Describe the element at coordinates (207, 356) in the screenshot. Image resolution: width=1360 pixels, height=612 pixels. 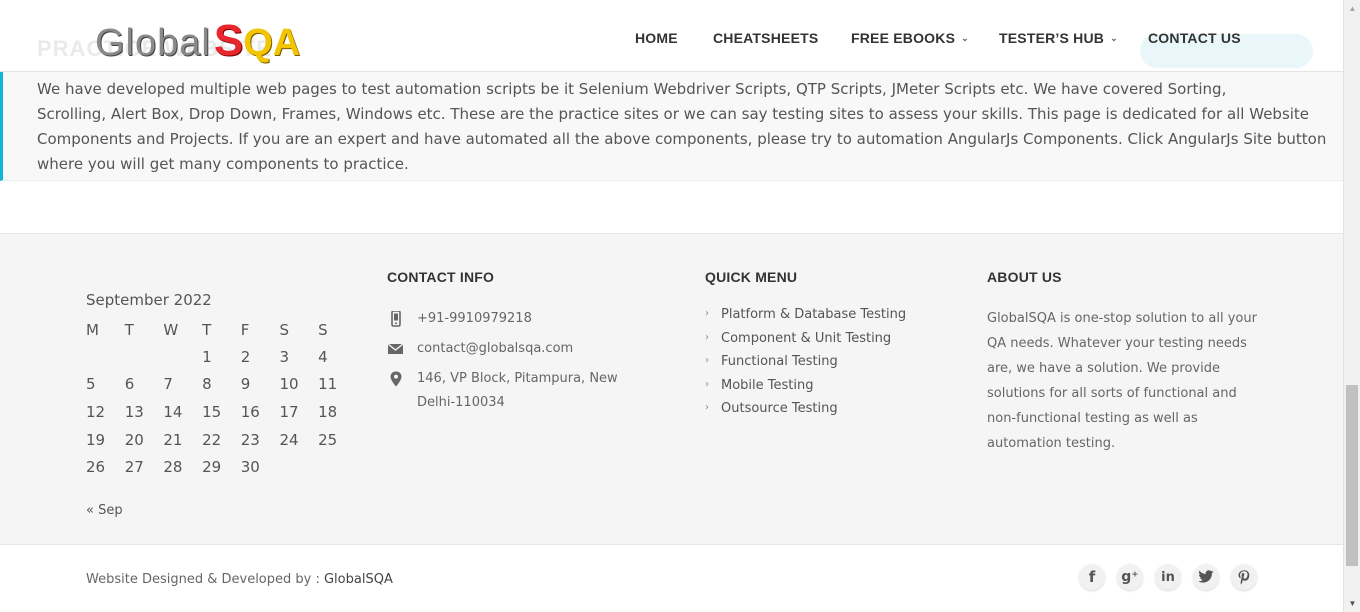
I see `calendar-day: 1` at that location.